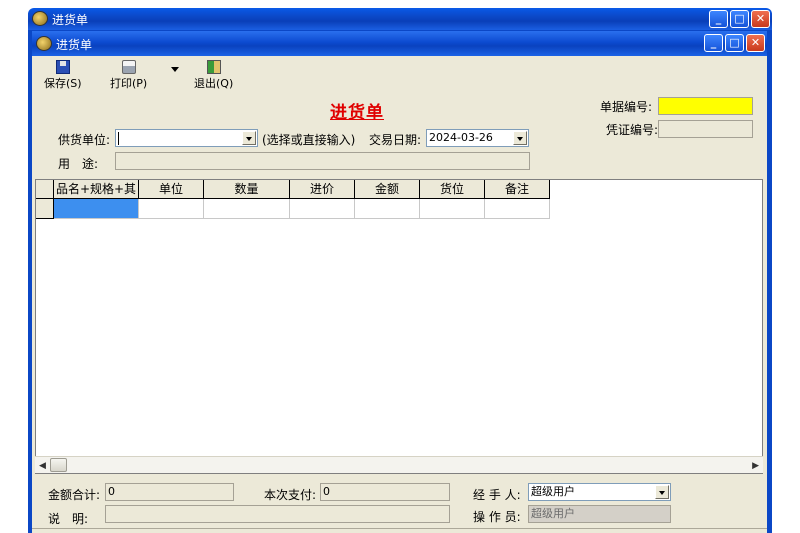 The image size is (800, 533). I want to click on print-button: 打印(P), so click(128, 75).